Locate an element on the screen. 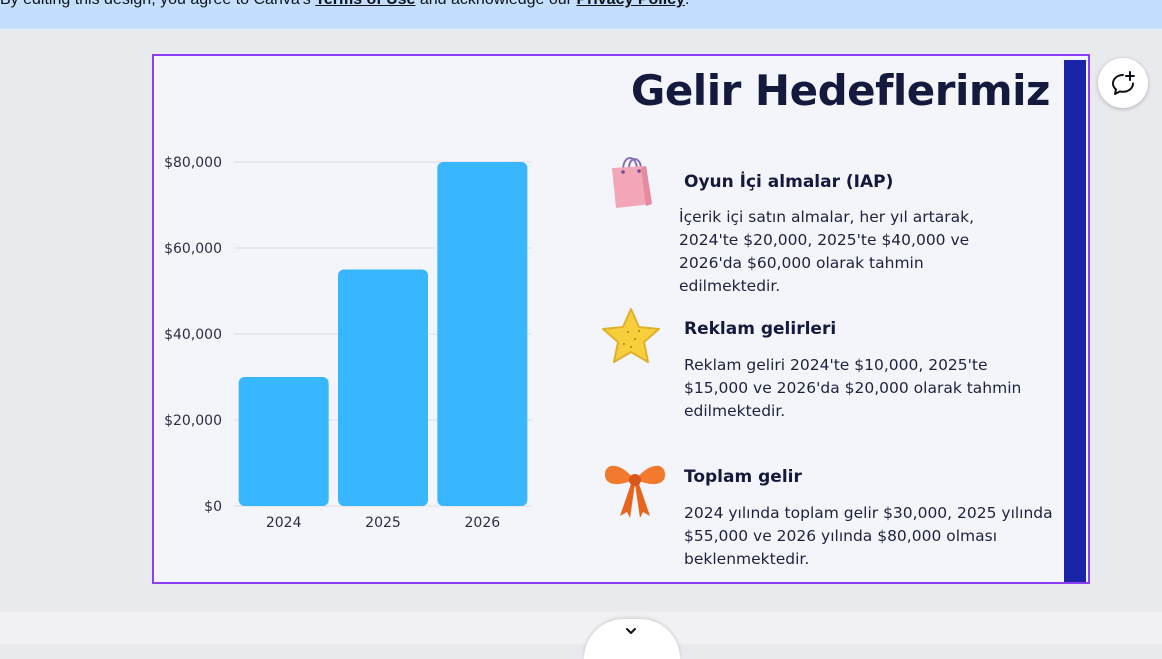 The height and width of the screenshot is (659, 1162). bottom-toolbar-strip is located at coordinates (581, 628).